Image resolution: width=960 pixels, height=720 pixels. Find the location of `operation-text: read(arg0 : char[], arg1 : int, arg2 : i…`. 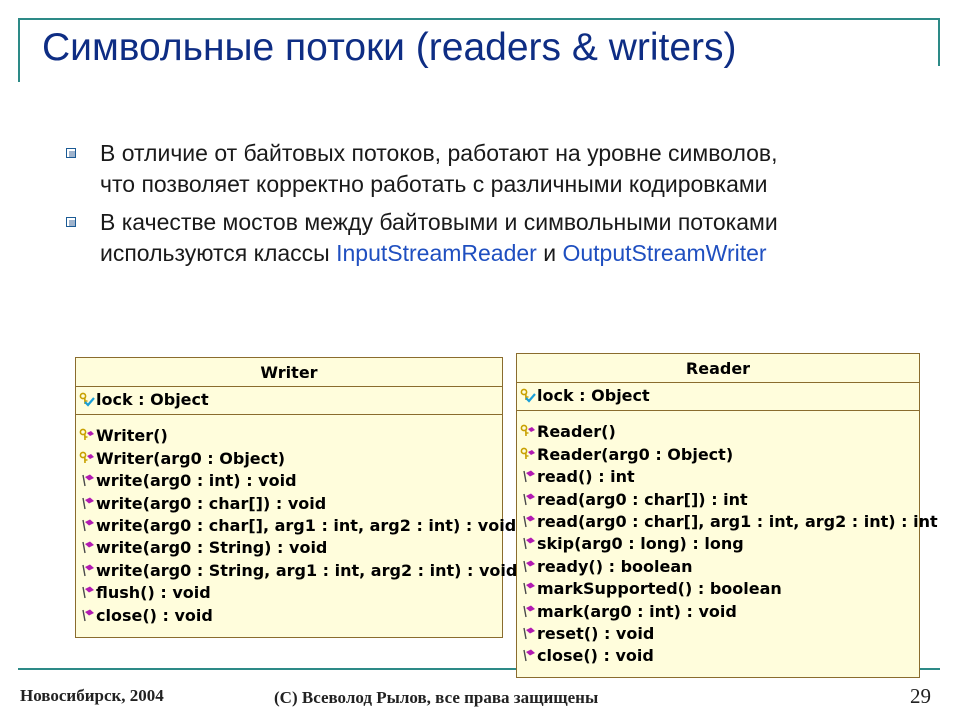

operation-text: read(arg0 : char[], arg1 : int, arg2 : i… is located at coordinates (737, 521).